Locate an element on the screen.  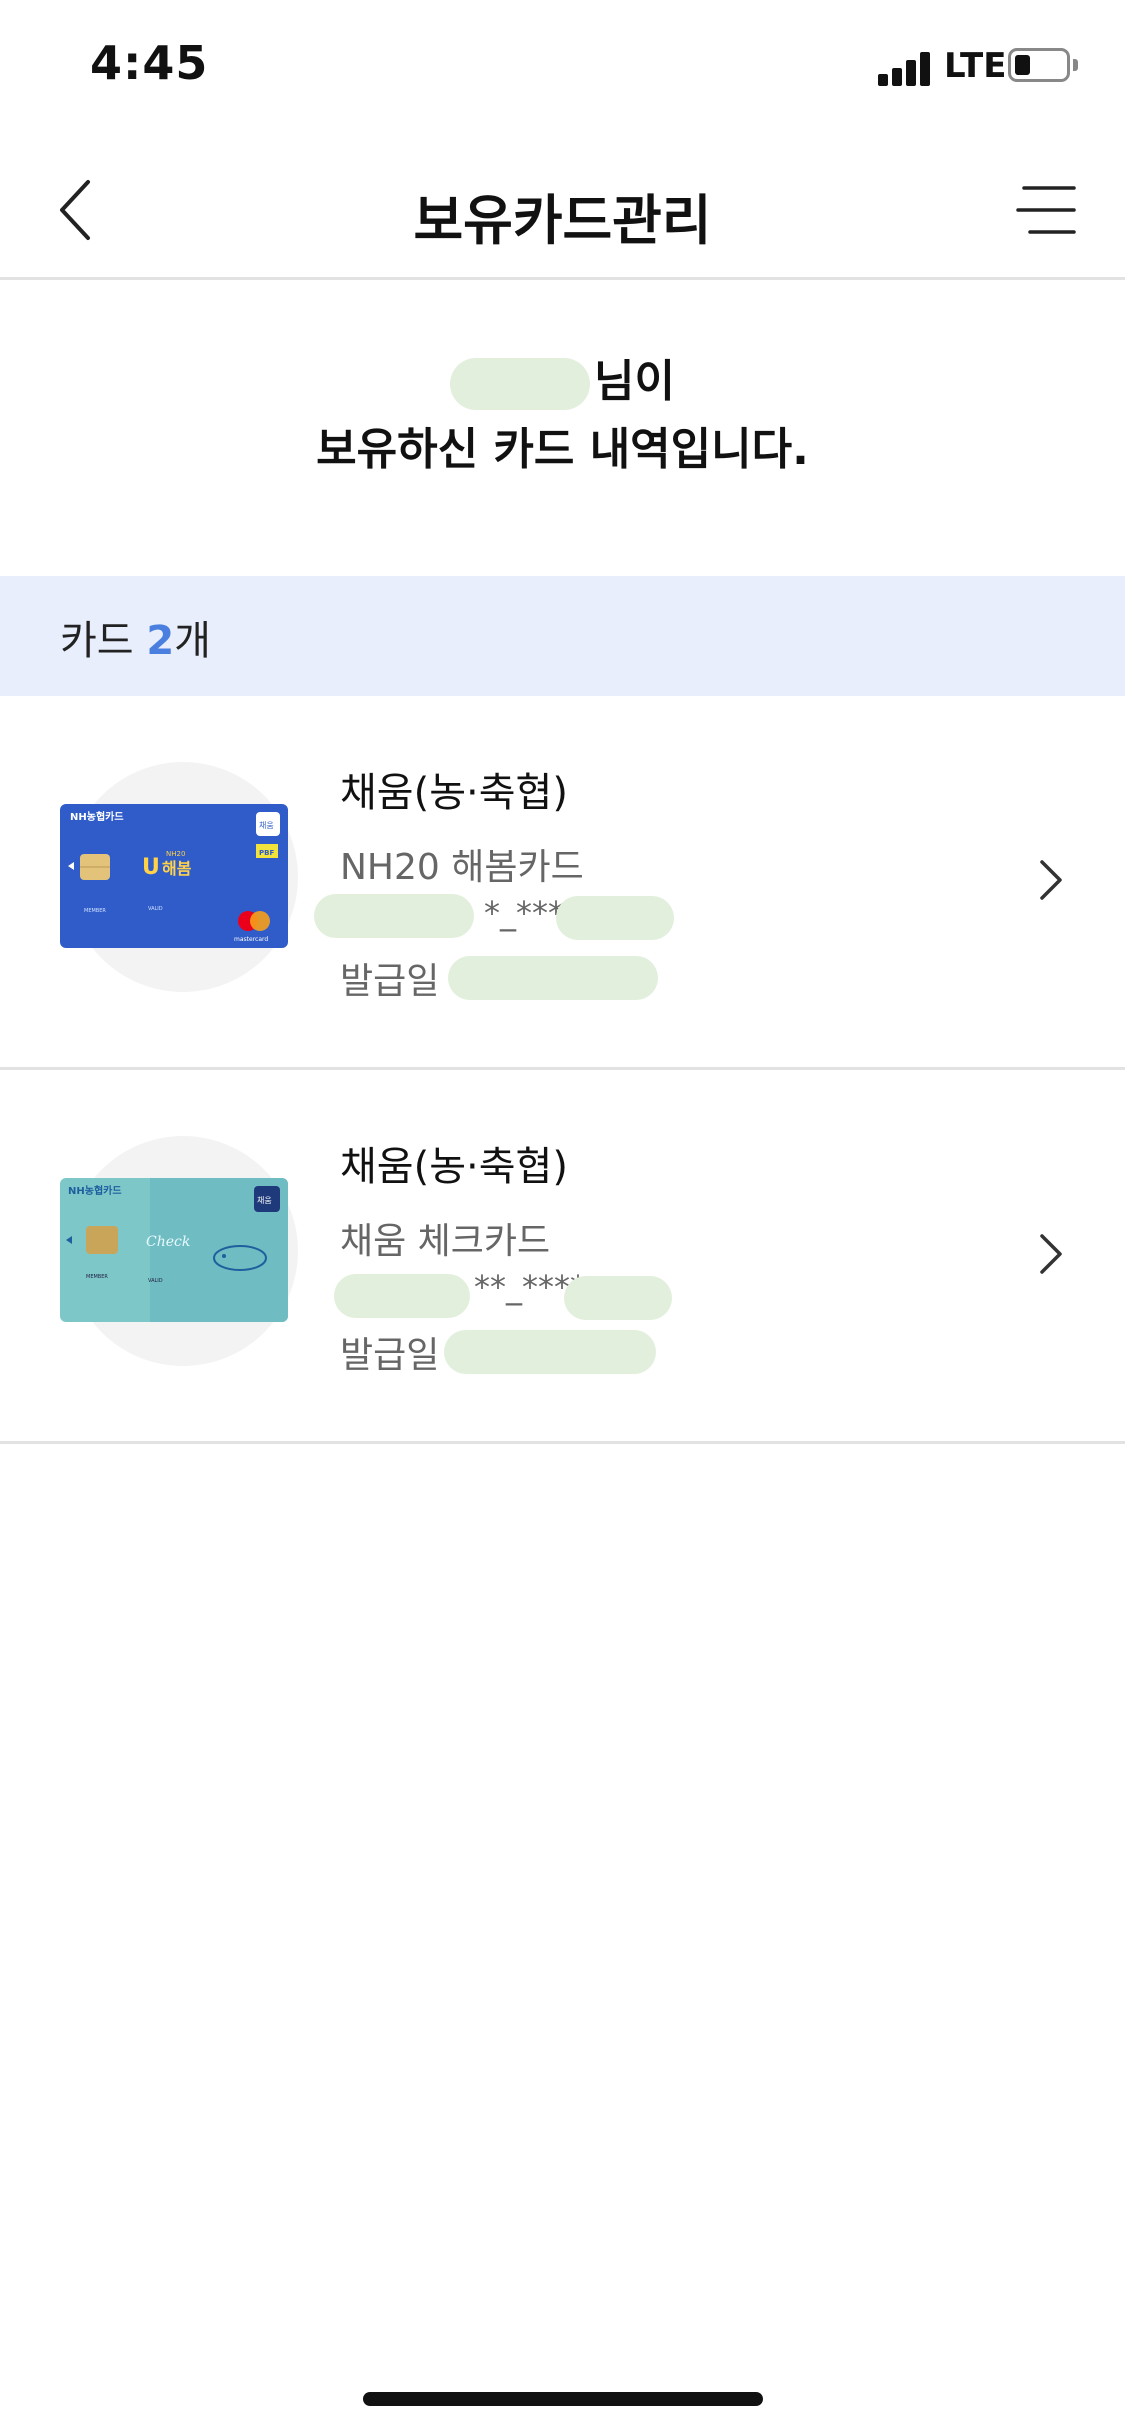
user-name-redacted is located at coordinates (520, 384).